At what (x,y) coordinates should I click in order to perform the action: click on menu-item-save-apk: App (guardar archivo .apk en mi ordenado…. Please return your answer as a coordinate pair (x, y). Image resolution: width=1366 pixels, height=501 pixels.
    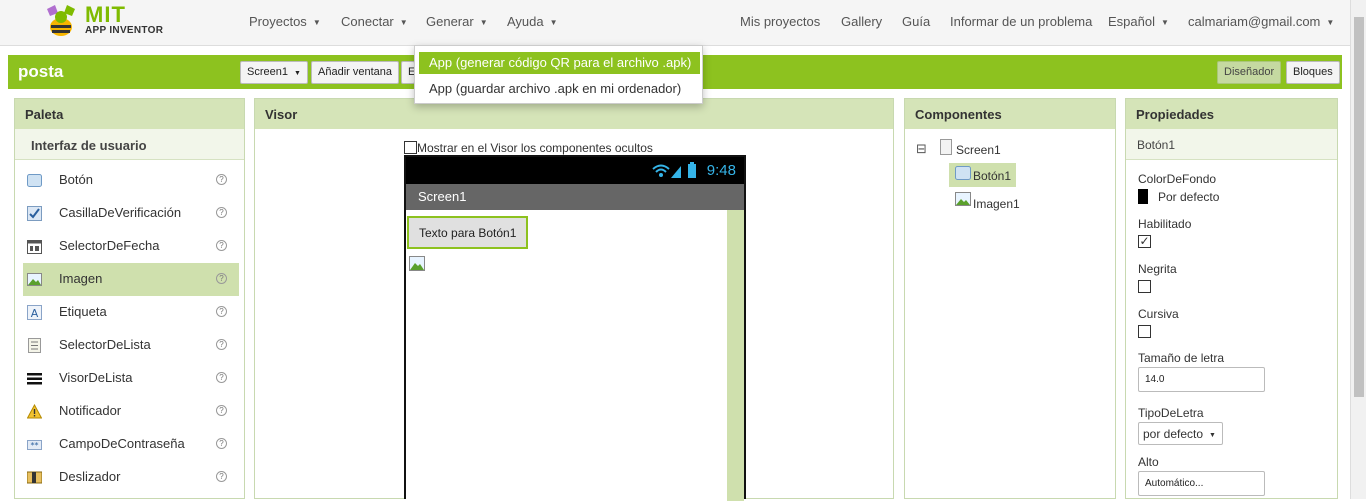
    Looking at the image, I should click on (559, 89).